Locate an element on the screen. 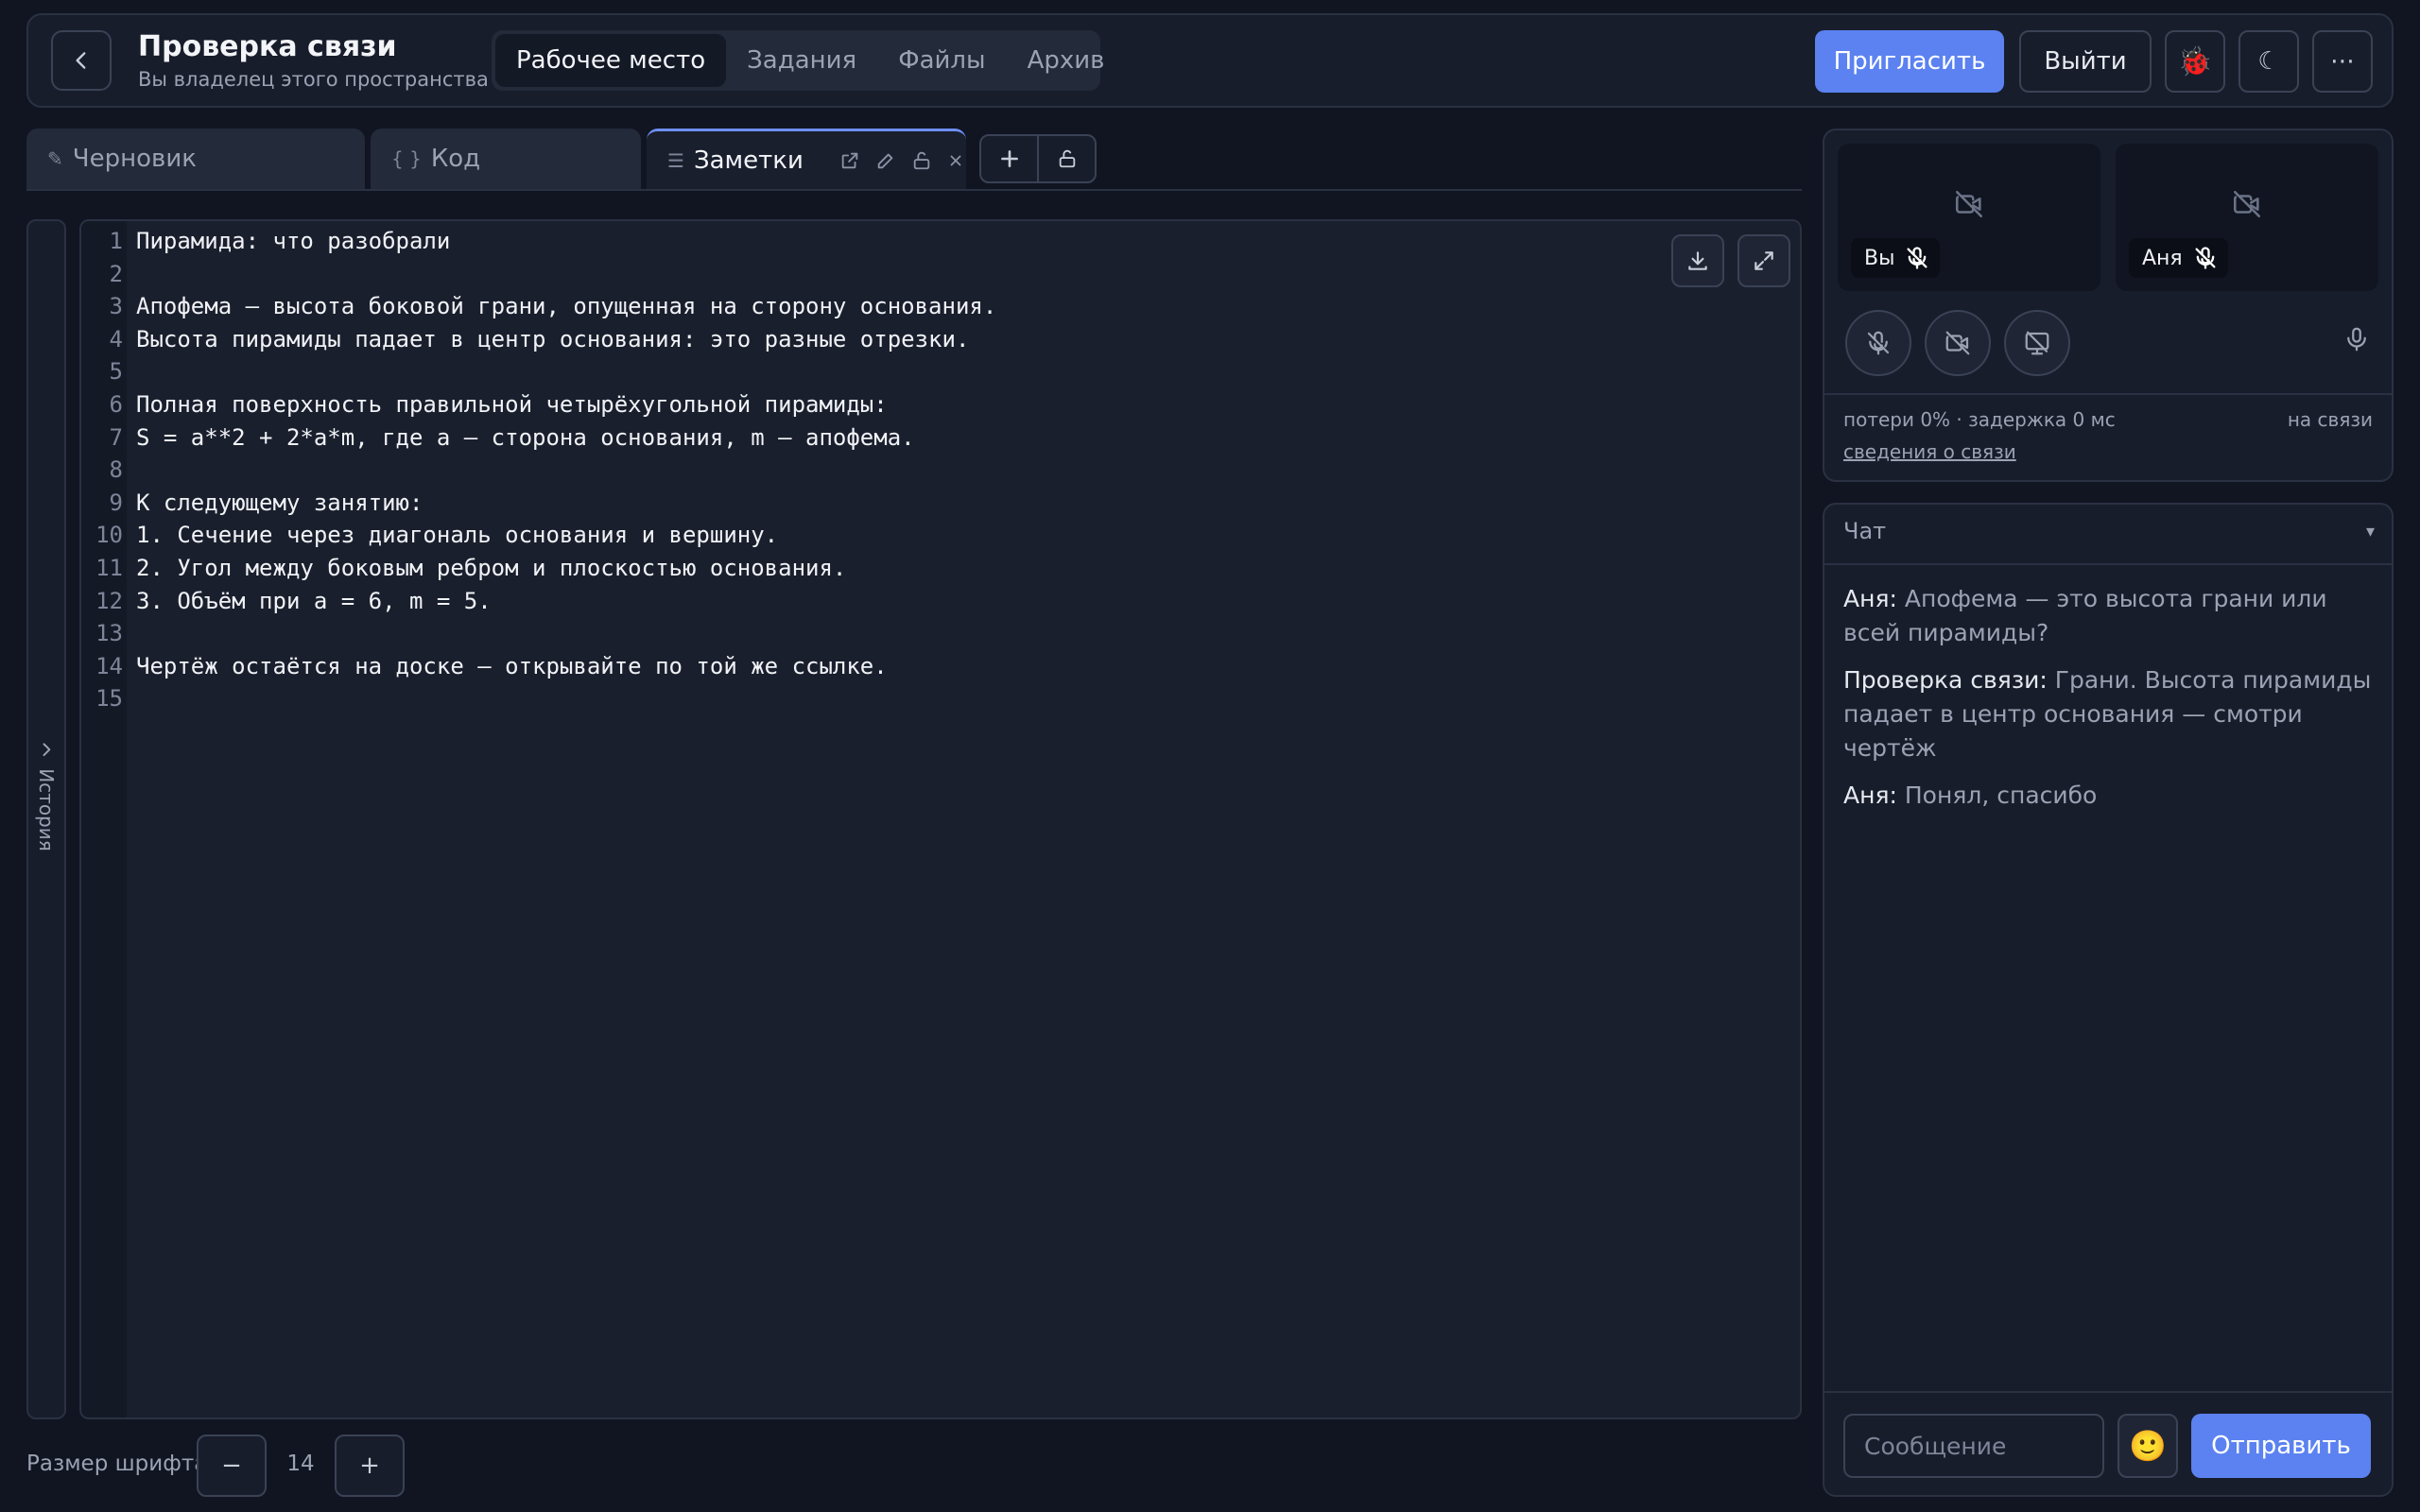  pencil-icon: ✎ is located at coordinates (55, 158).